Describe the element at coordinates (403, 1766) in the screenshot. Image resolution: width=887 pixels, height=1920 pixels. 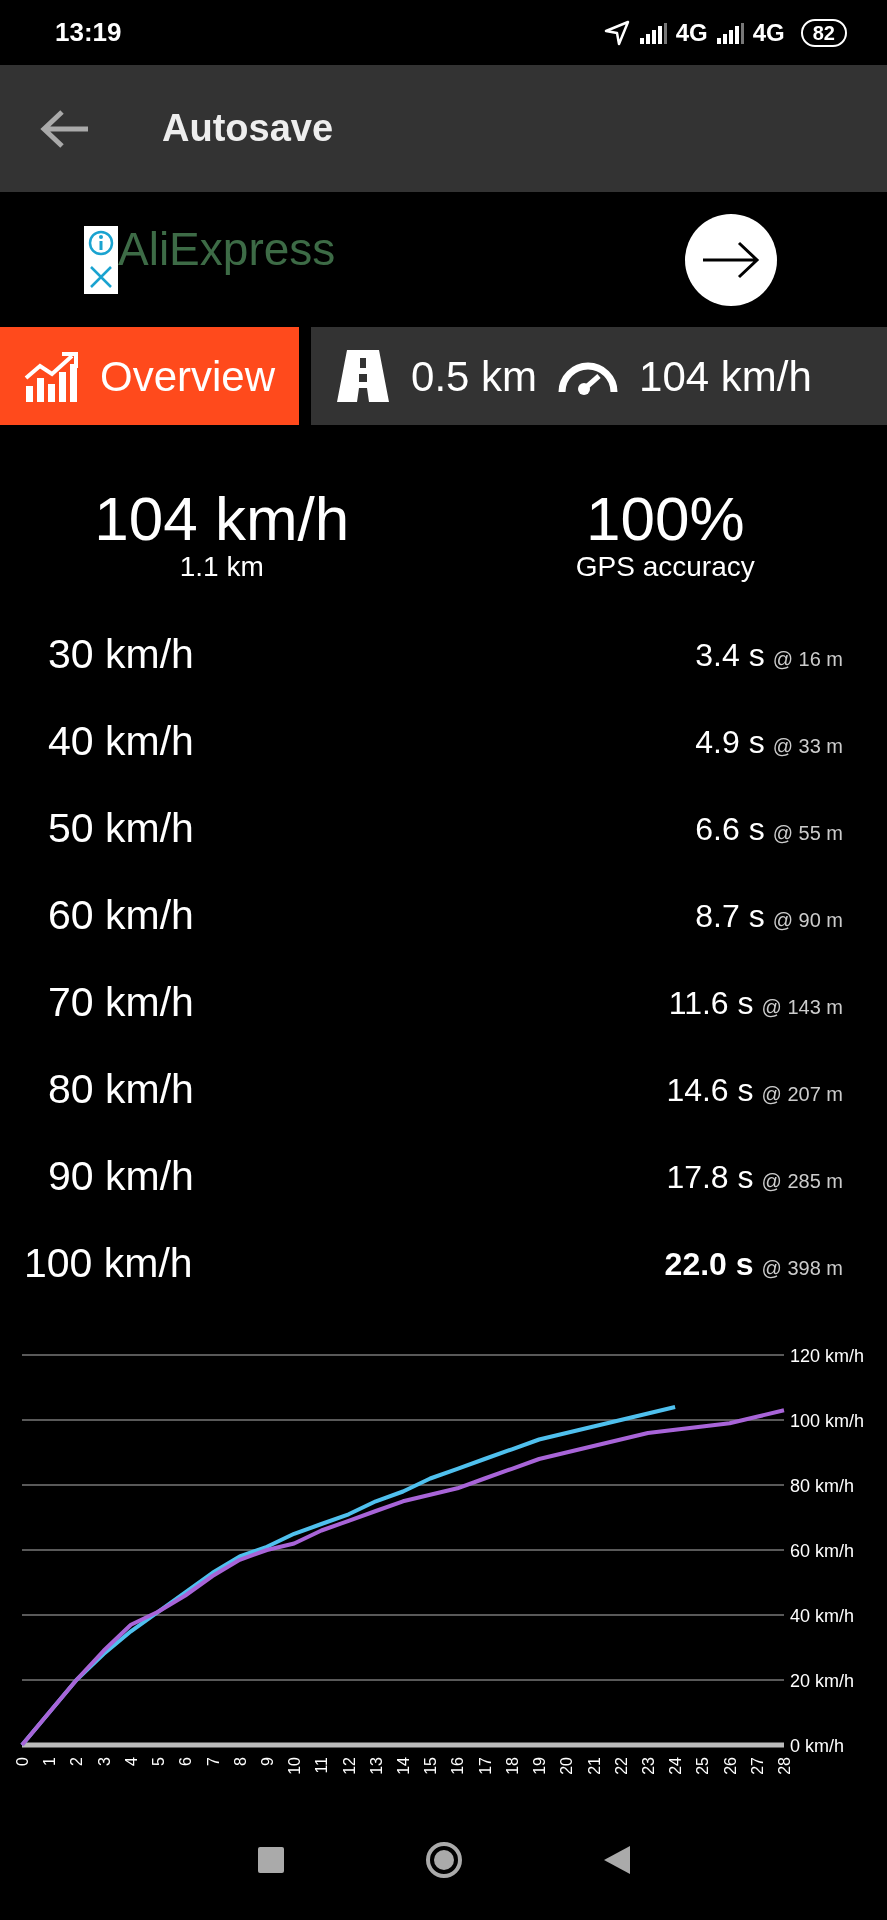
I see `axis-label: 14` at that location.